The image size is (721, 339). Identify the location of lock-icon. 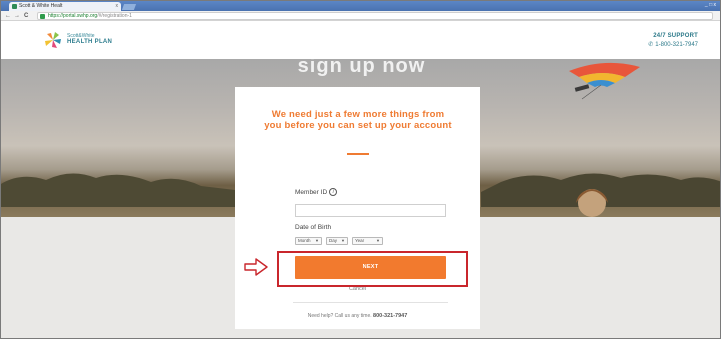
(42, 16).